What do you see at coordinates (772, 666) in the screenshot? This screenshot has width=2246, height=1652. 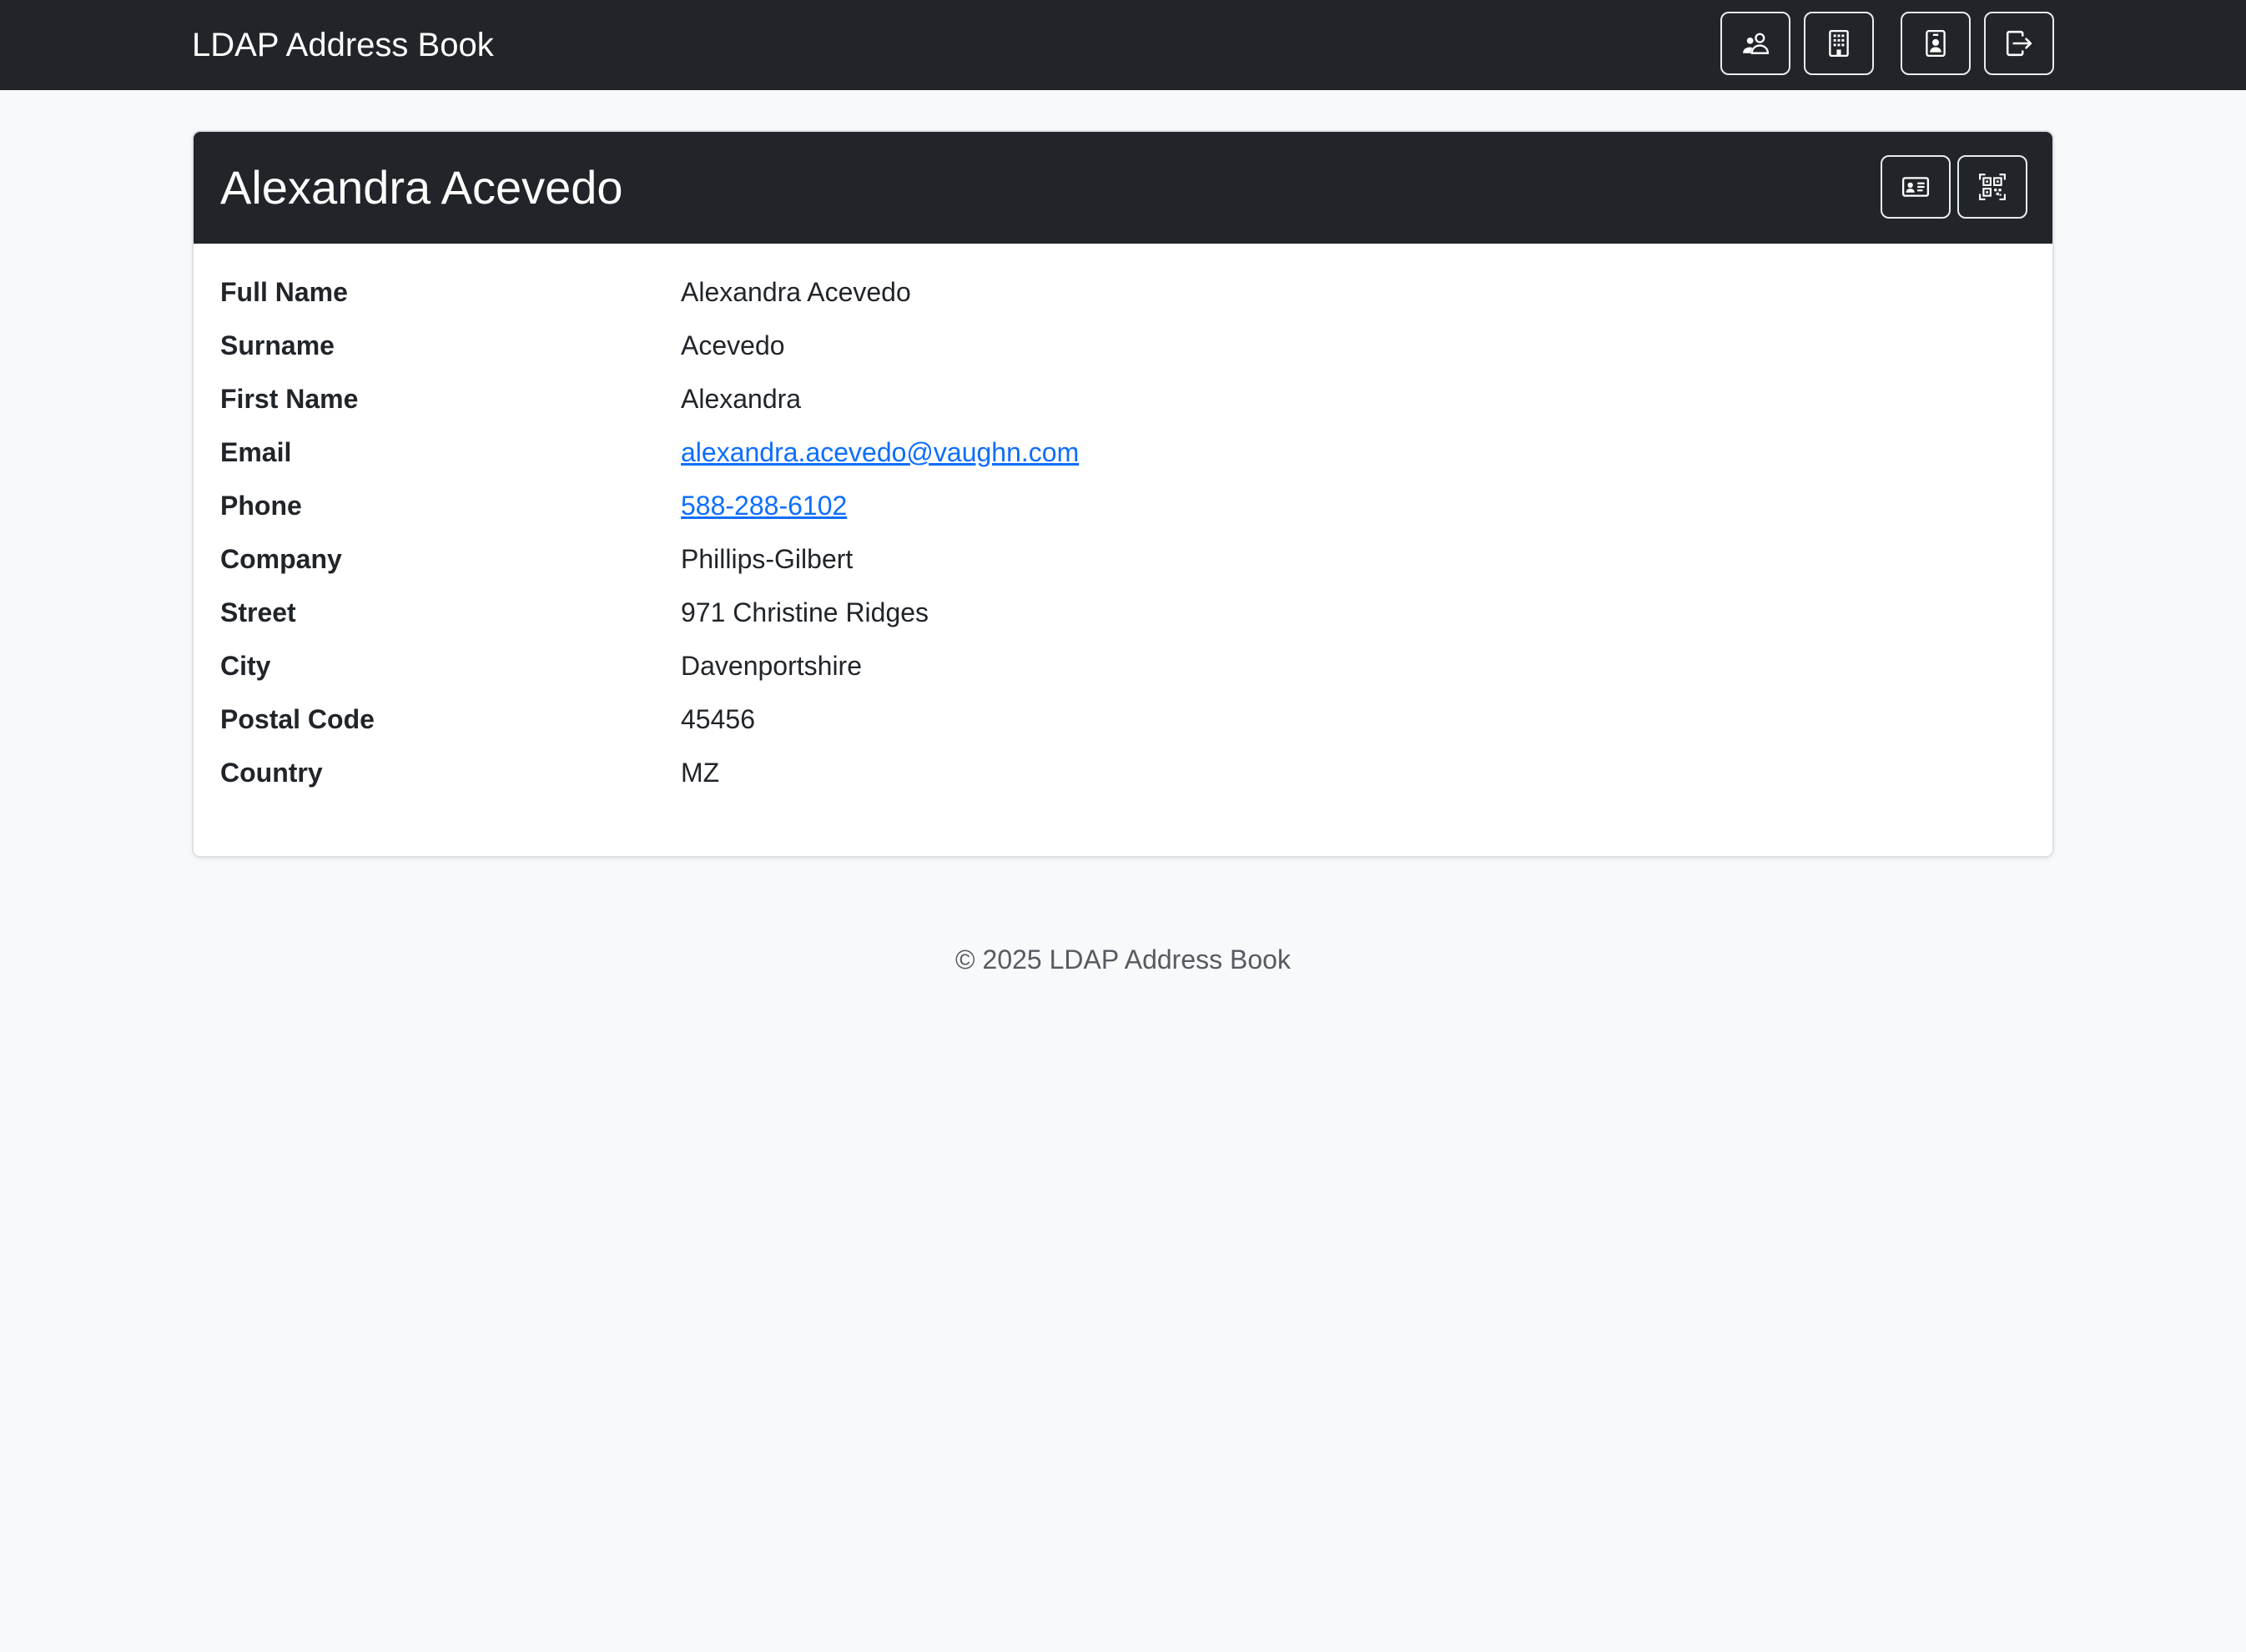 I see `detail-value: Davenportshire` at bounding box center [772, 666].